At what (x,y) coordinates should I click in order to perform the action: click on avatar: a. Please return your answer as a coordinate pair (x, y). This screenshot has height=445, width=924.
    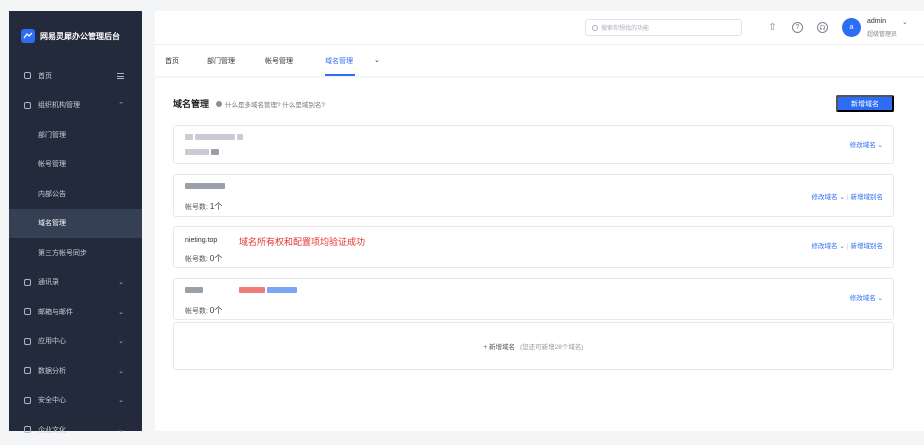
    Looking at the image, I should click on (851, 27).